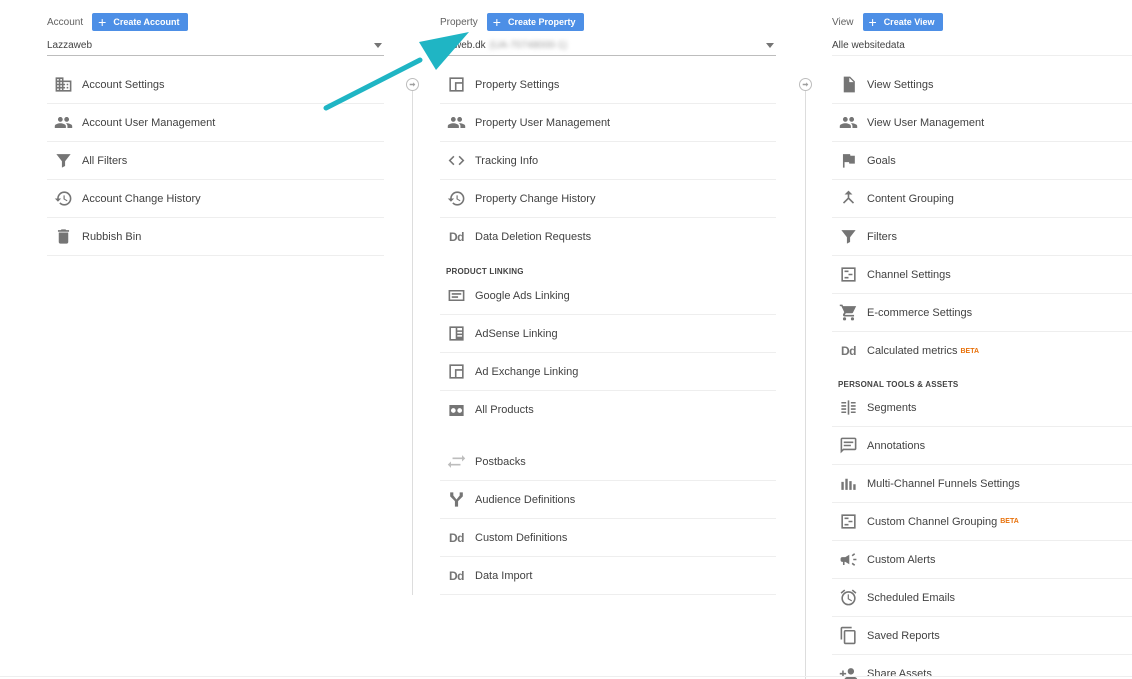 The height and width of the screenshot is (679, 1132). What do you see at coordinates (608, 85) in the screenshot?
I see `property-settings-item: Property Settings` at bounding box center [608, 85].